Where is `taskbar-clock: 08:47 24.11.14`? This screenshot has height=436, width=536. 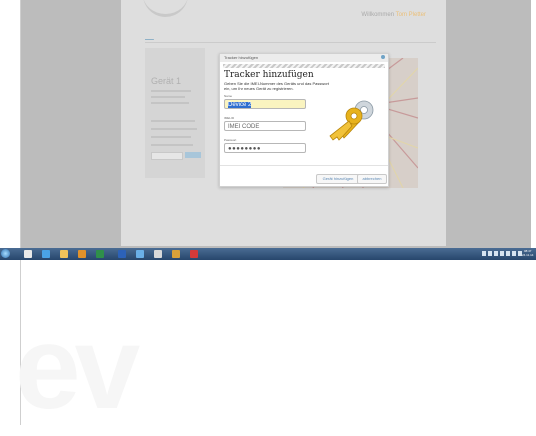
taskbar-clock: 08:47 24.11.14 is located at coordinates (527, 253).